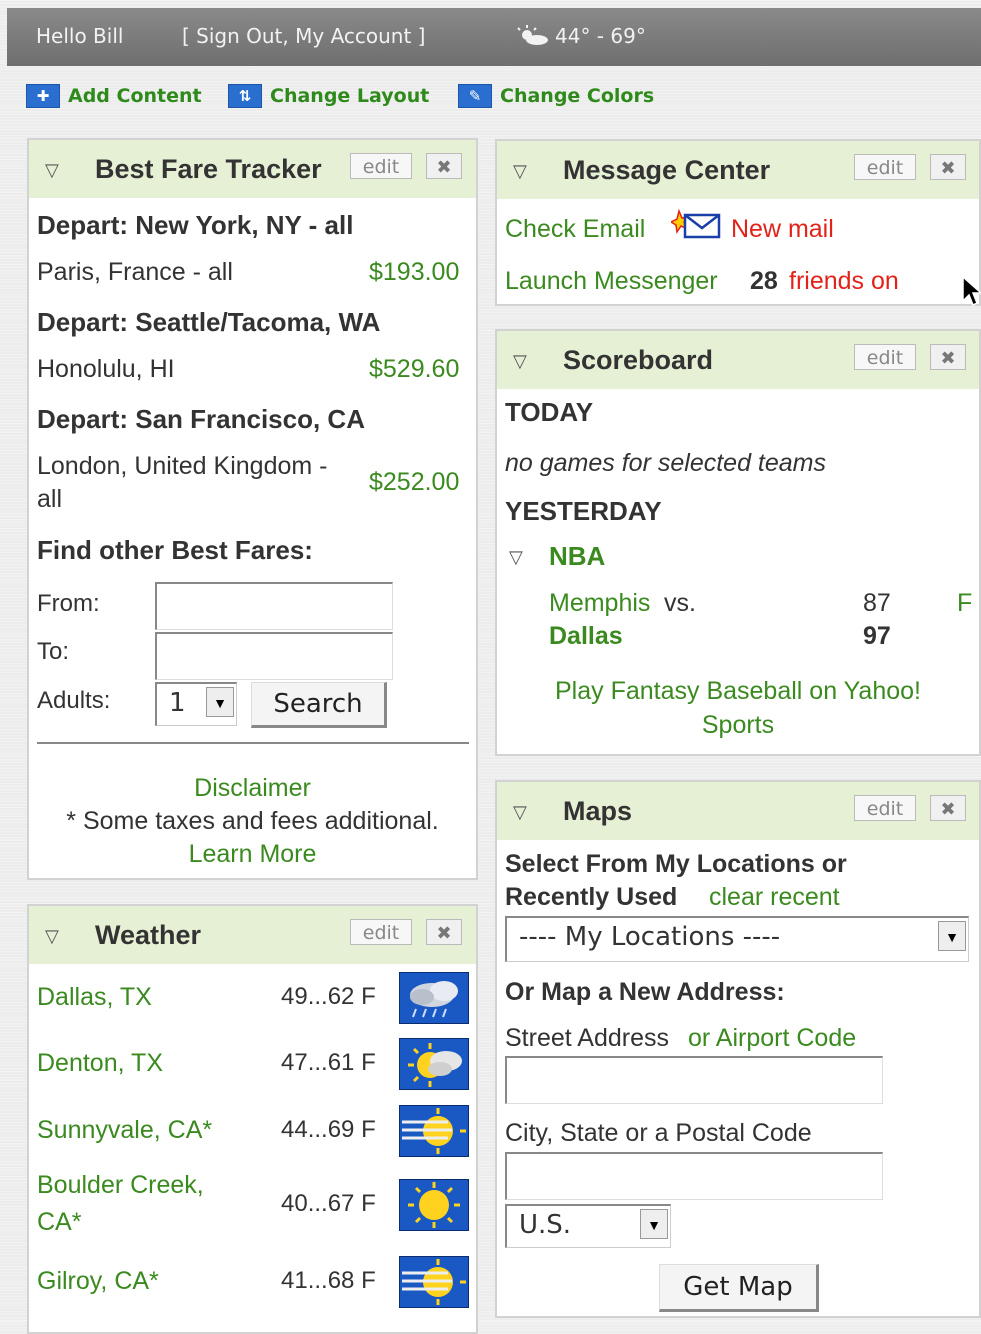 This screenshot has width=981, height=1334. I want to click on fare-tracker-header: ▽ Best Fare Tracker edit ✖, so click(252, 169).